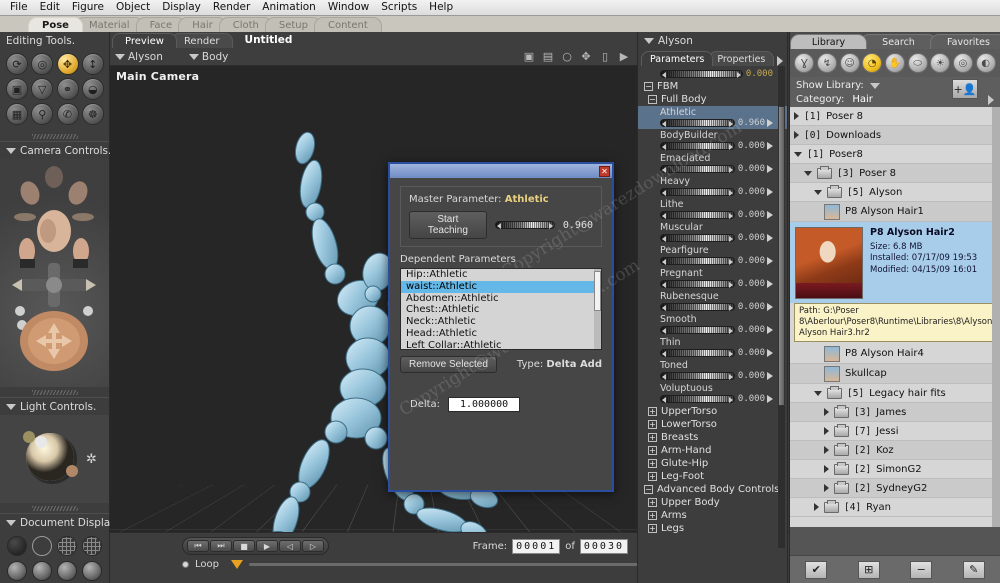 This screenshot has width=1000, height=583. Describe the element at coordinates (965, 41) in the screenshot. I see `tab-favorites: Favorites` at that location.